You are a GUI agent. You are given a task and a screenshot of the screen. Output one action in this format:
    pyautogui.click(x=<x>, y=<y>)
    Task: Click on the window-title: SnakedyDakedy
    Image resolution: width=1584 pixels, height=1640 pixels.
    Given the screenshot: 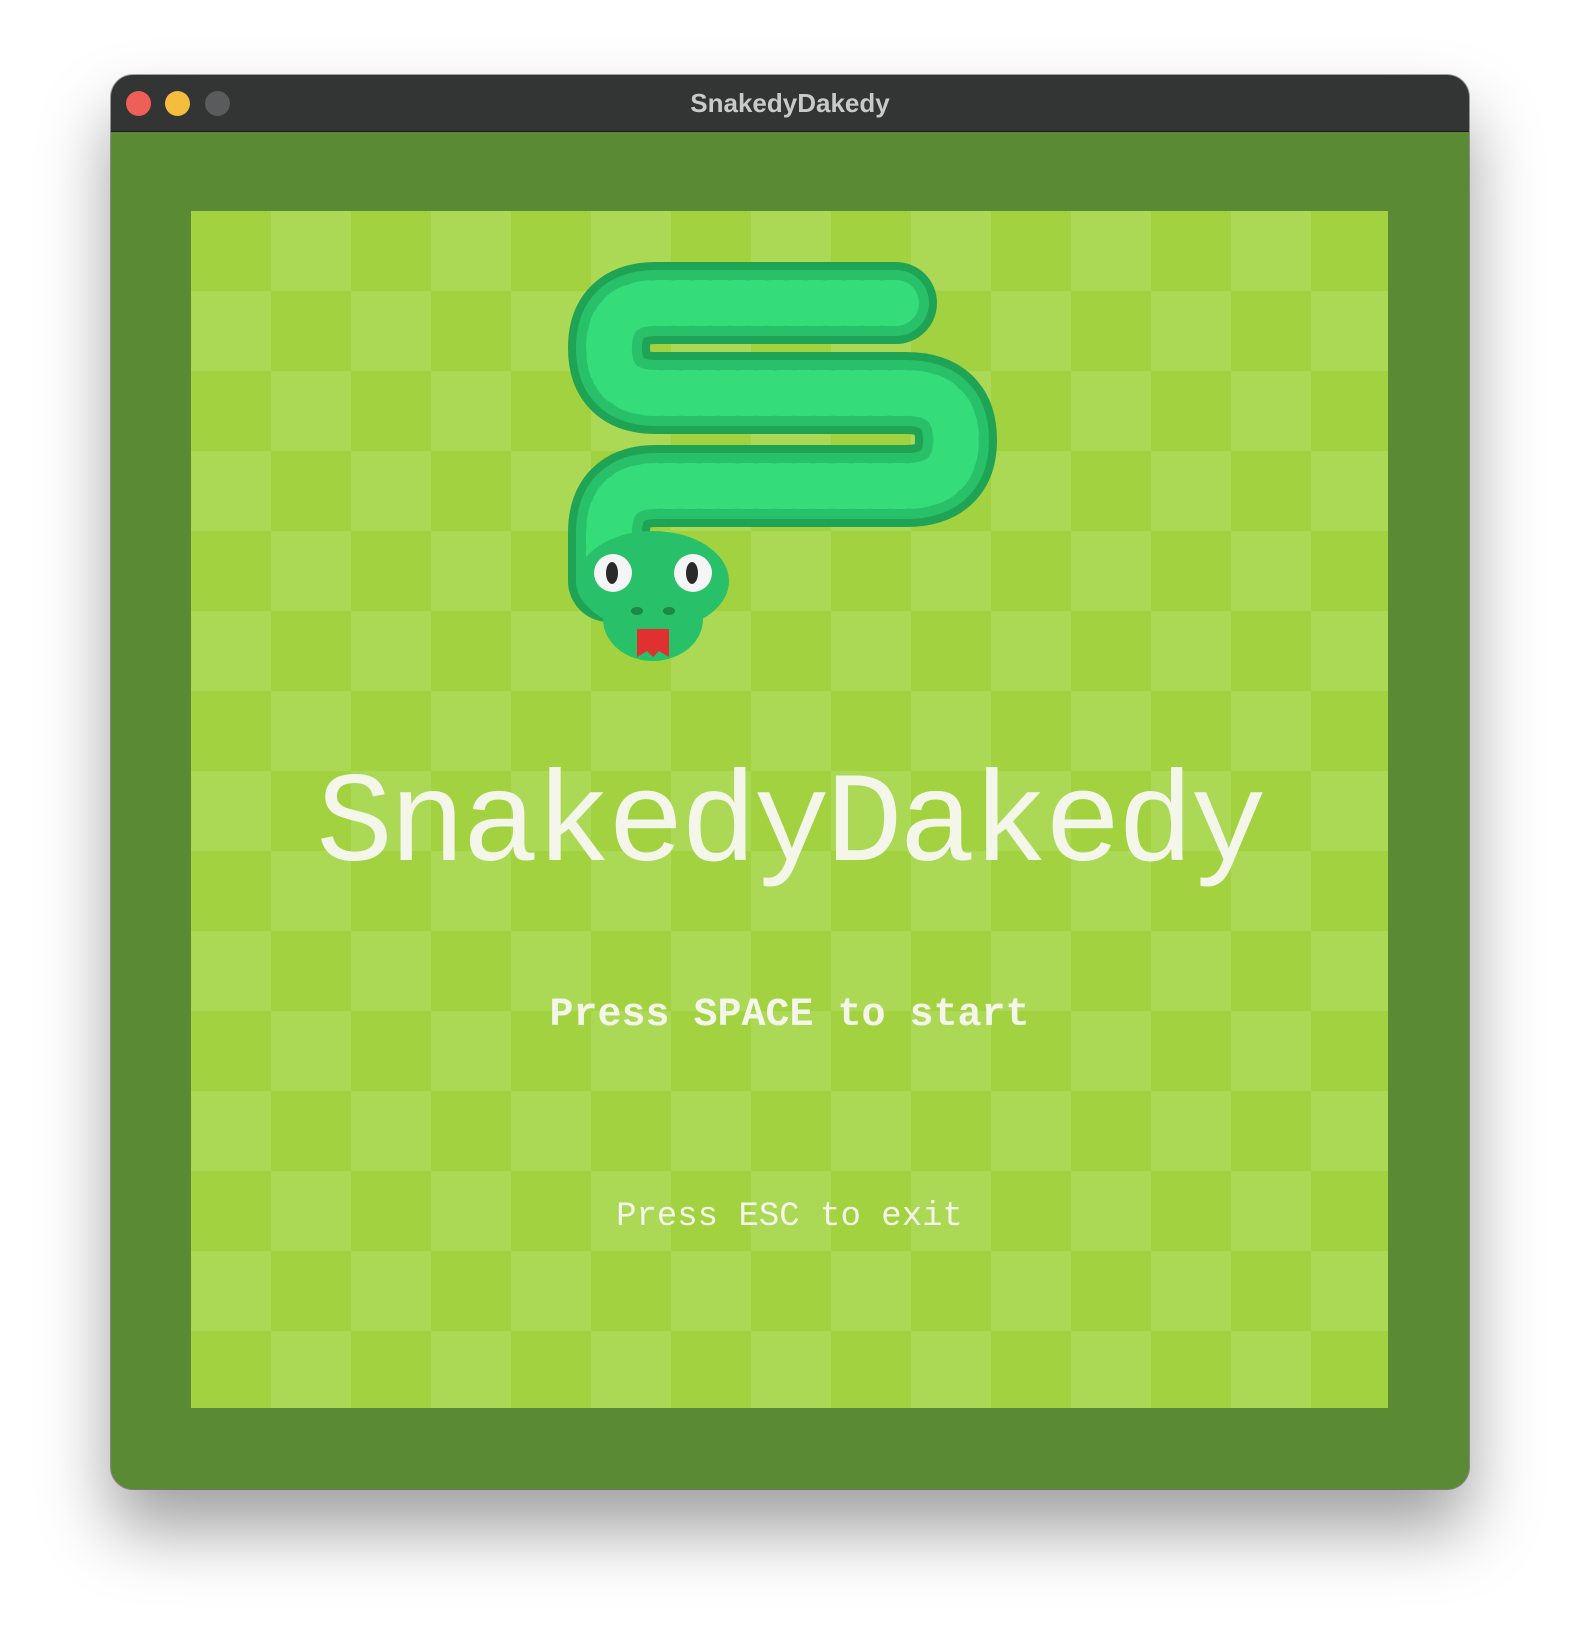 What is the action you would take?
    pyautogui.click(x=790, y=103)
    